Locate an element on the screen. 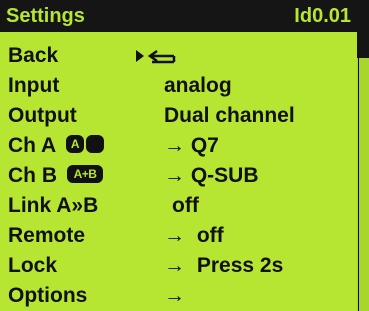  ch-a-label-group: Ch A A is located at coordinates (56, 146).